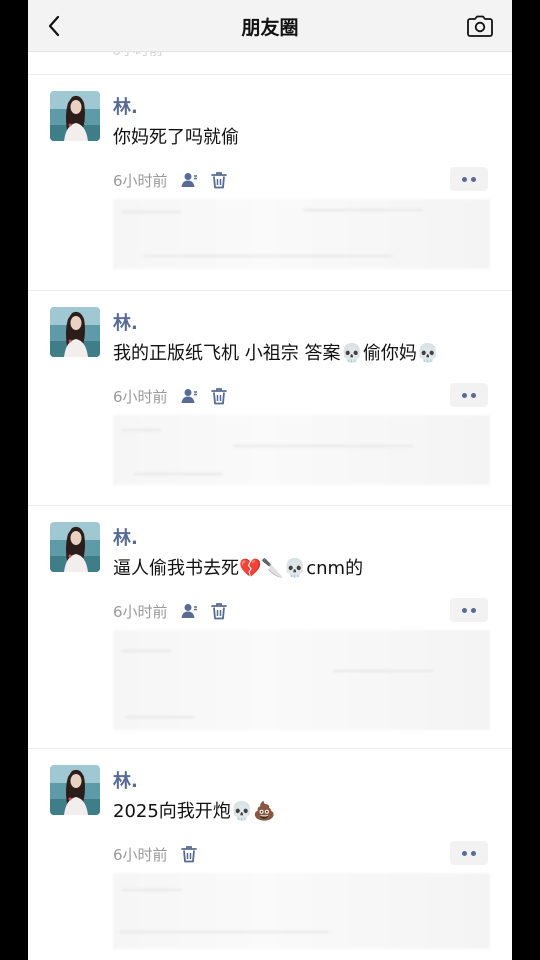 The height and width of the screenshot is (960, 540). What do you see at coordinates (276, 353) in the screenshot?
I see `post-text: 我的正版纸飞机 小祖宗 答案💀偷你妈💀` at bounding box center [276, 353].